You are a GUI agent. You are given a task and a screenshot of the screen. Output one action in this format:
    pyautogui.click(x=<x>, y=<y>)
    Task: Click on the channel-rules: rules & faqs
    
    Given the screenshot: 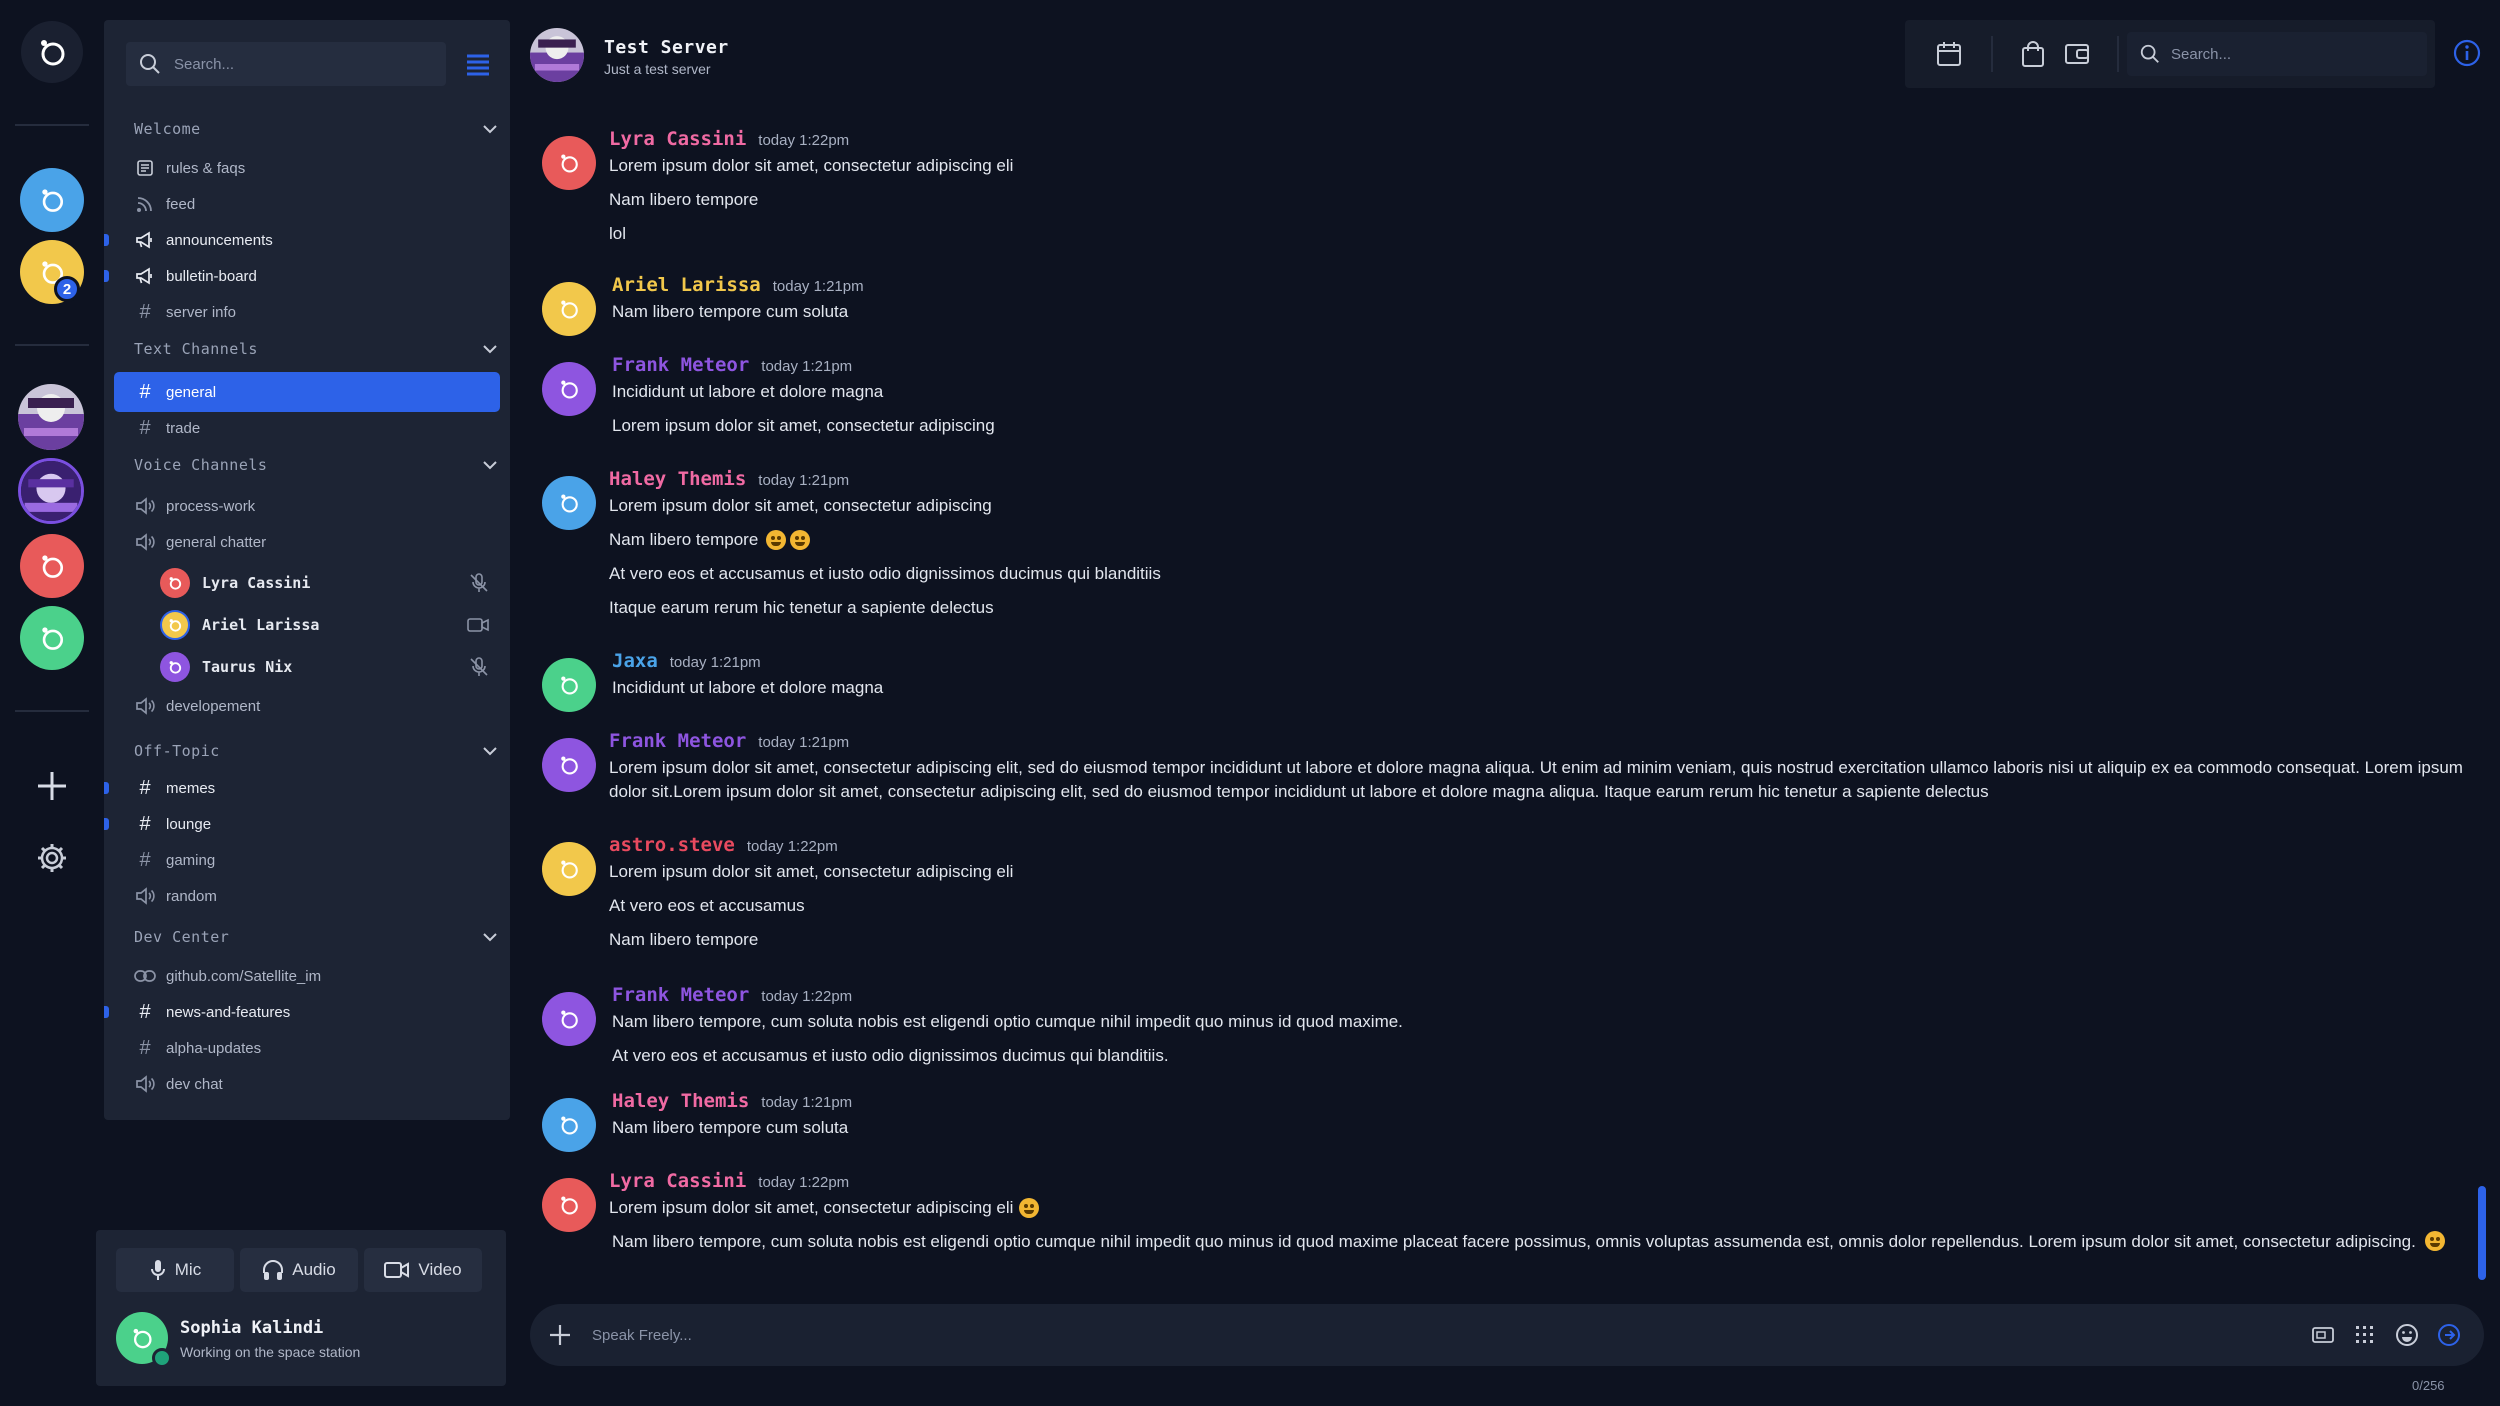 What is the action you would take?
    pyautogui.click(x=311, y=168)
    